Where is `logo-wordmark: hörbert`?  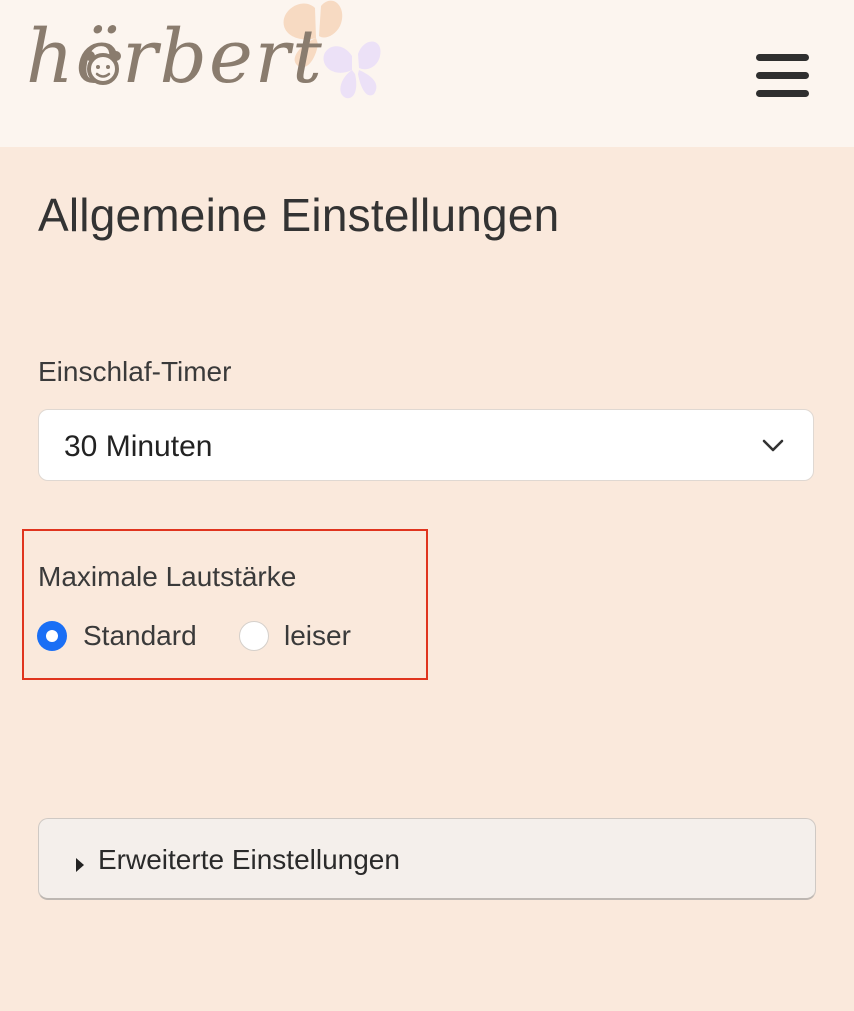
logo-wordmark: hörbert is located at coordinates (175, 57).